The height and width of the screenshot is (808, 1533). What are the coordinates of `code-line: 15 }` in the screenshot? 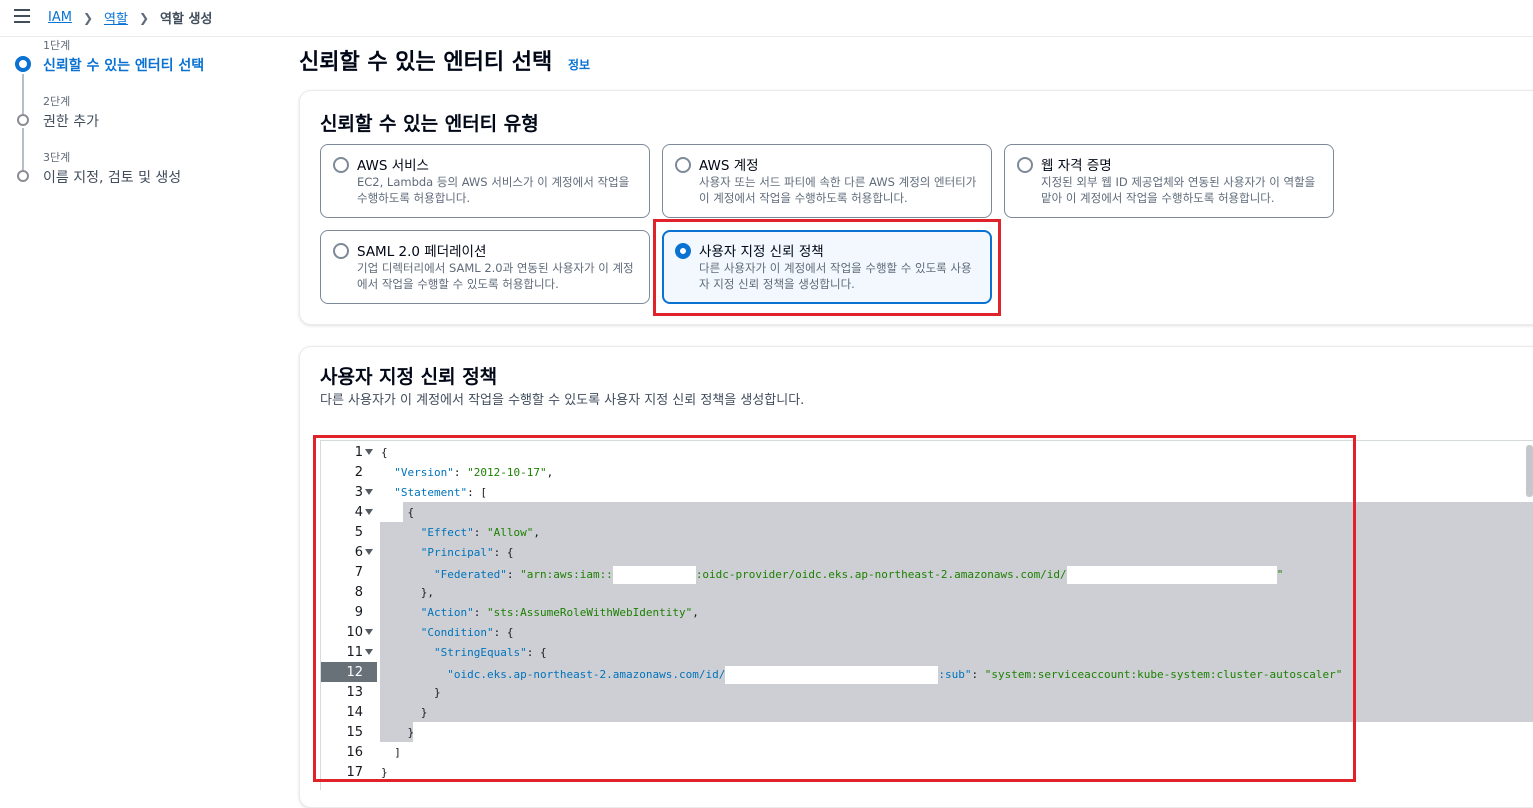 It's located at (927, 732).